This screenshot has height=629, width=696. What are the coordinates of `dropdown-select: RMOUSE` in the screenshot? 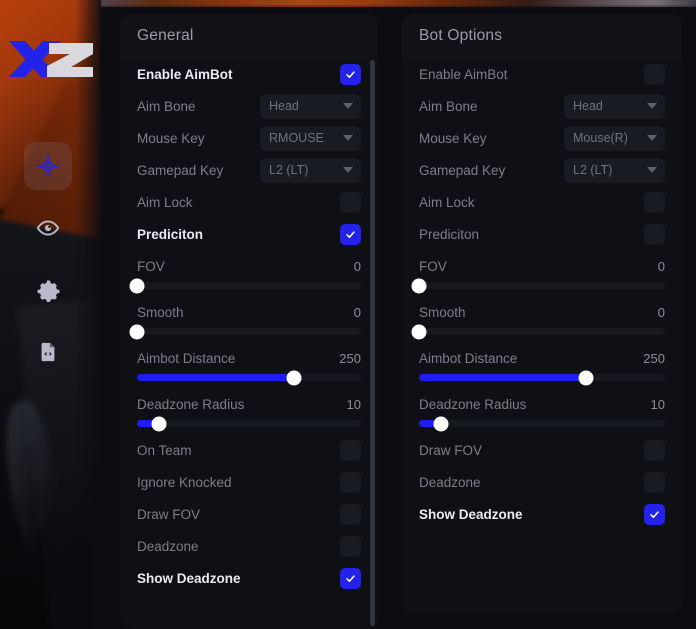 It's located at (310, 138).